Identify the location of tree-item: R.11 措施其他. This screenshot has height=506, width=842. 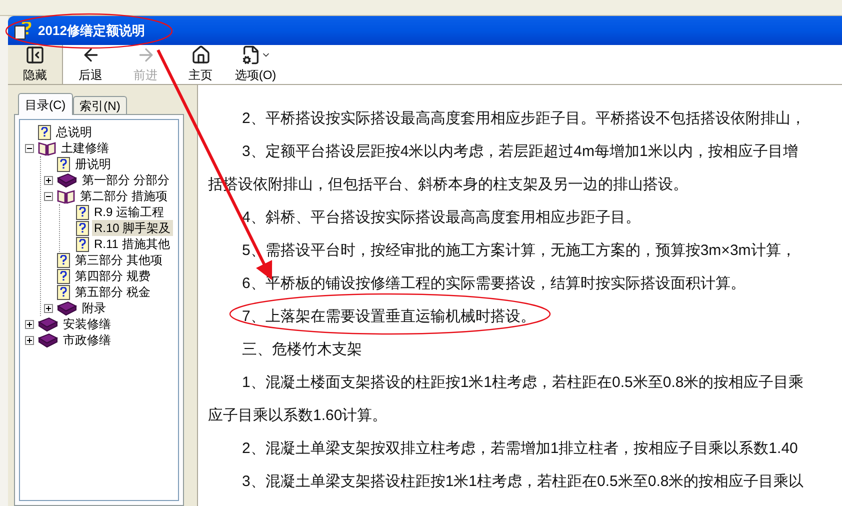
(132, 244).